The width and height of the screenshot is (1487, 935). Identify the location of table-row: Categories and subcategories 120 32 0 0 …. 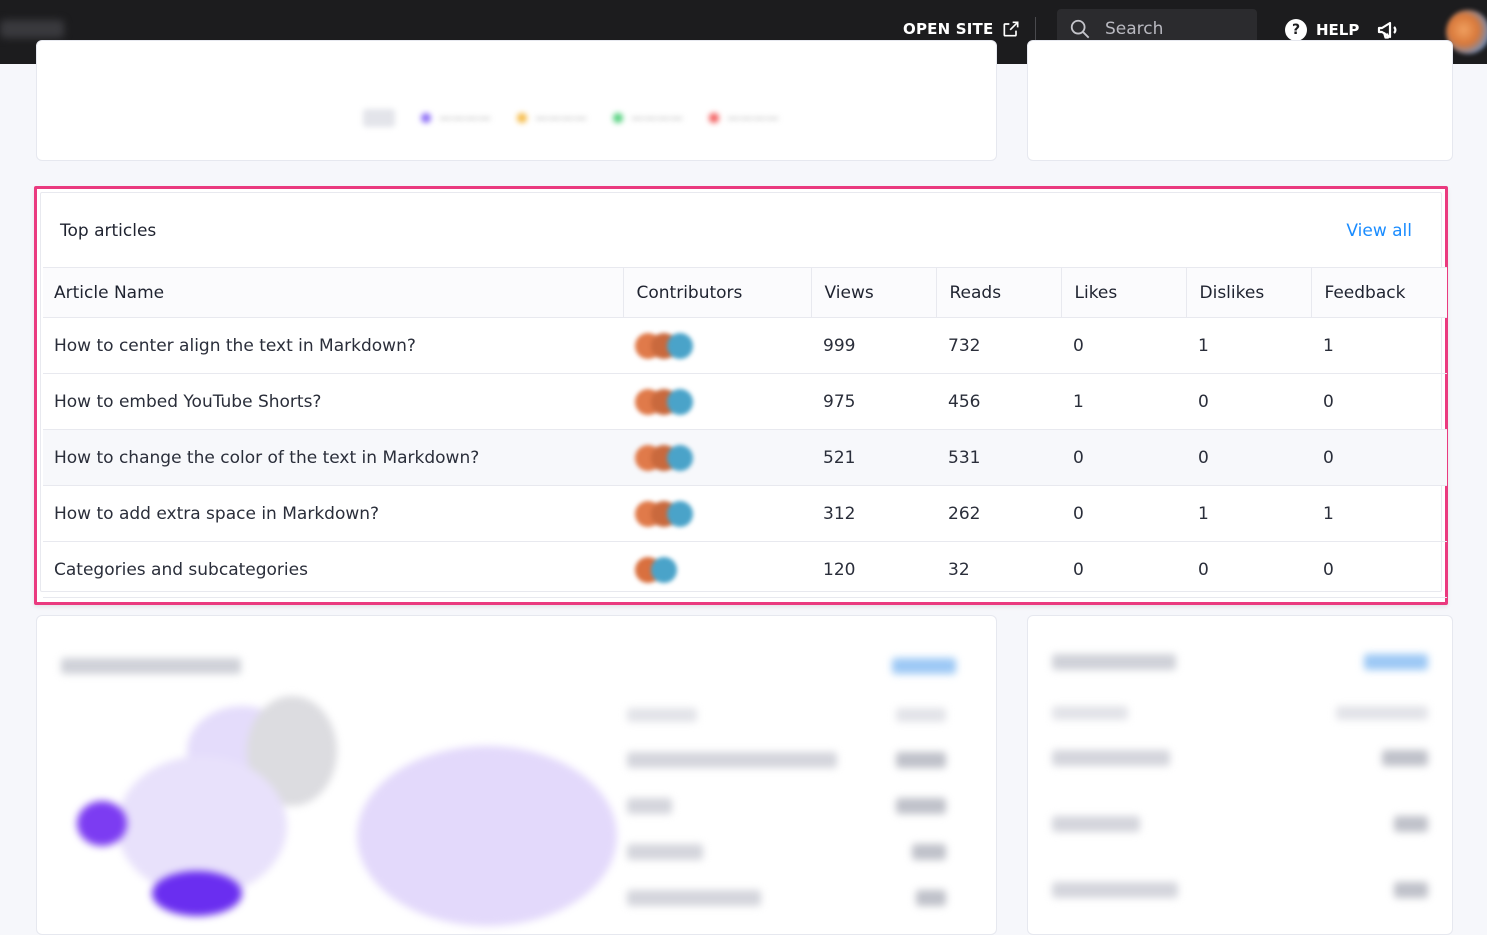
(745, 569).